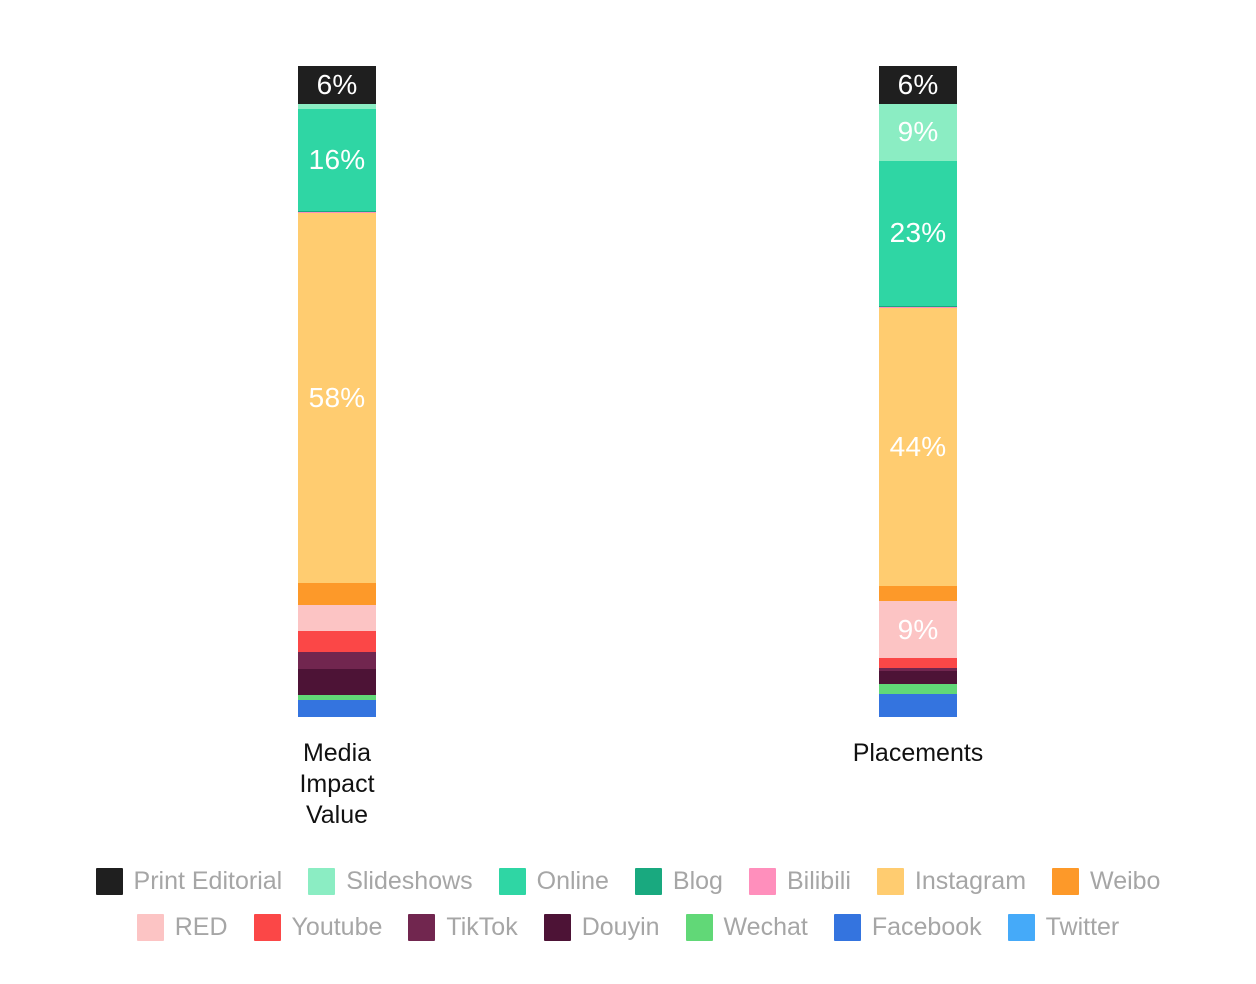 The width and height of the screenshot is (1256, 984). What do you see at coordinates (337, 617) in the screenshot?
I see `bar-segment-red` at bounding box center [337, 617].